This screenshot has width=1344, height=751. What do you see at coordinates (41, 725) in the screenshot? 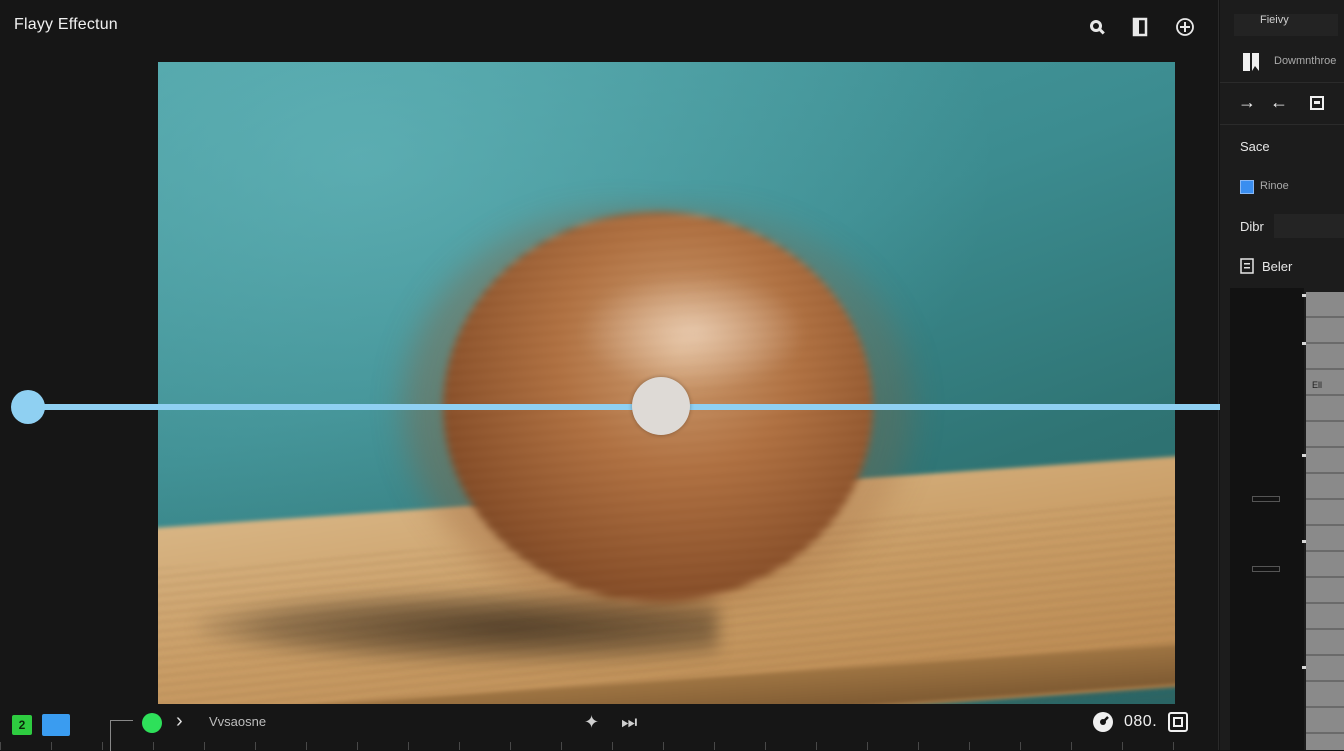
I see `layer-badges: 2` at bounding box center [41, 725].